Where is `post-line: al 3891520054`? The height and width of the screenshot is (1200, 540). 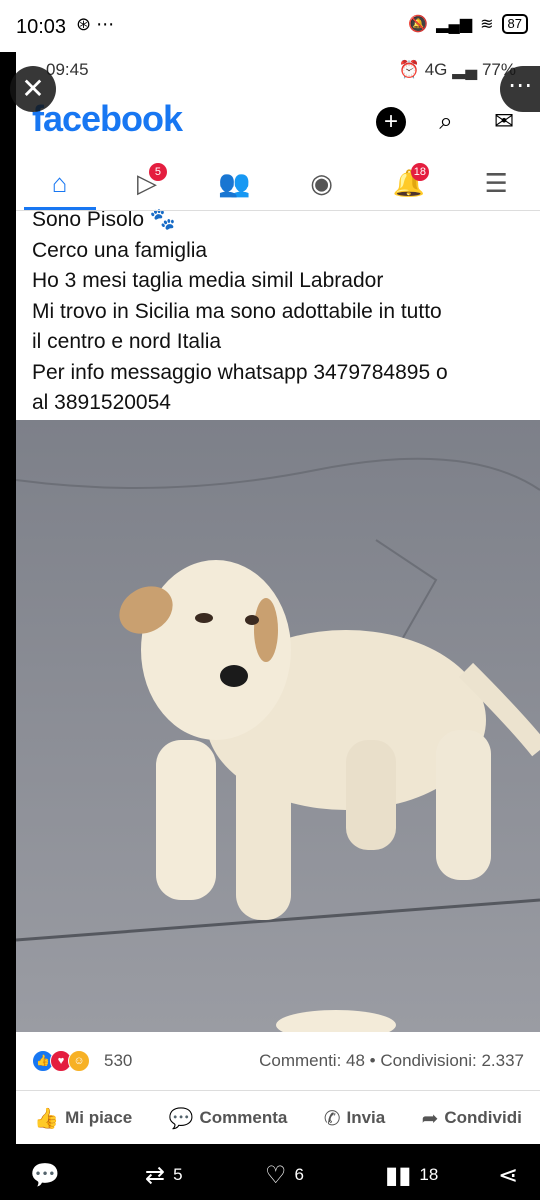
post-line: al 3891520054 is located at coordinates (101, 402).